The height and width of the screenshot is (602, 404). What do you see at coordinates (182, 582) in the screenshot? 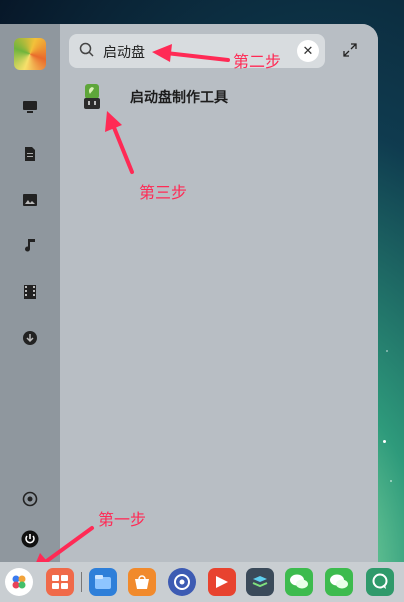
I see `control-center-icon` at bounding box center [182, 582].